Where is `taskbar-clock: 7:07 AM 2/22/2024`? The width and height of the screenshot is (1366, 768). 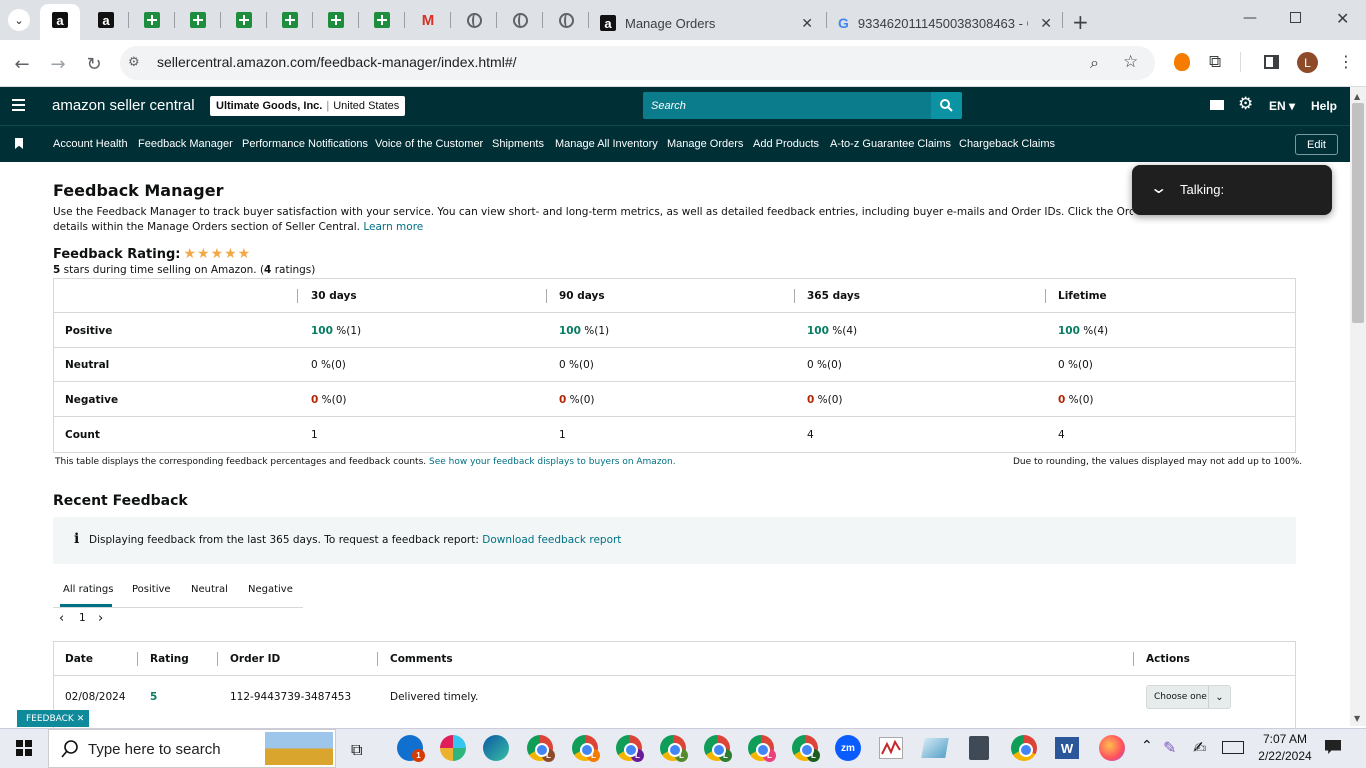 taskbar-clock: 7:07 AM 2/22/2024 is located at coordinates (1285, 748).